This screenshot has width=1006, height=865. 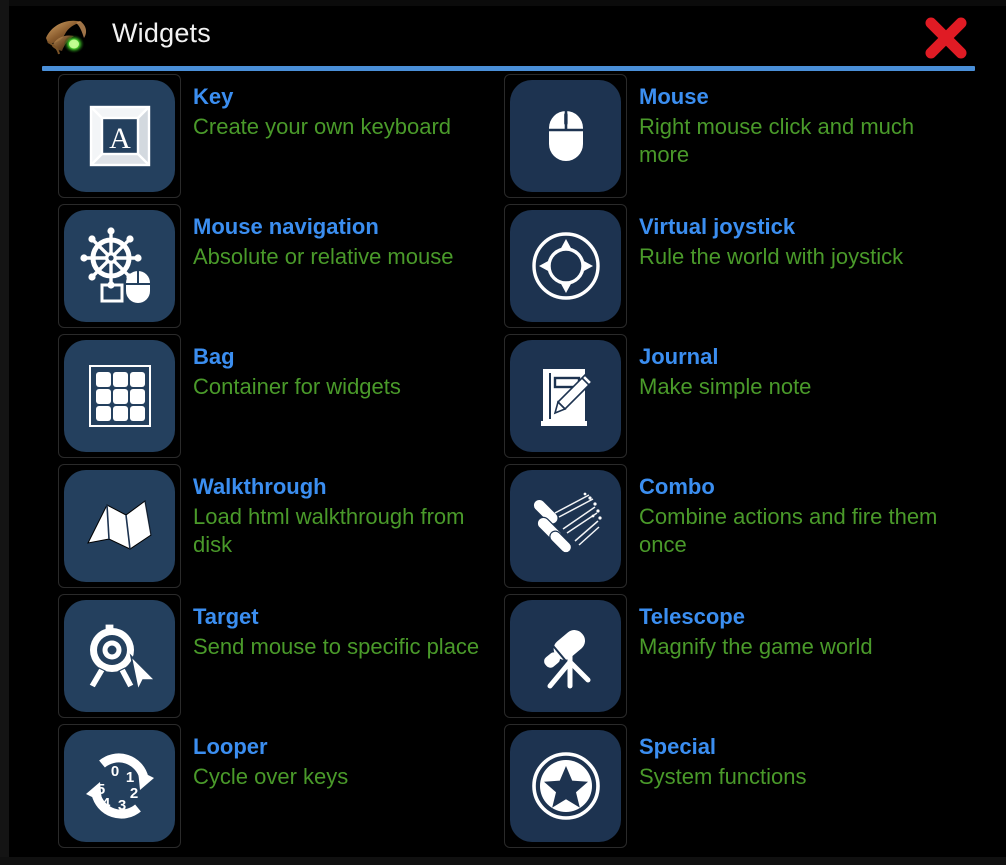 I want to click on widget-title: Key, so click(x=213, y=96).